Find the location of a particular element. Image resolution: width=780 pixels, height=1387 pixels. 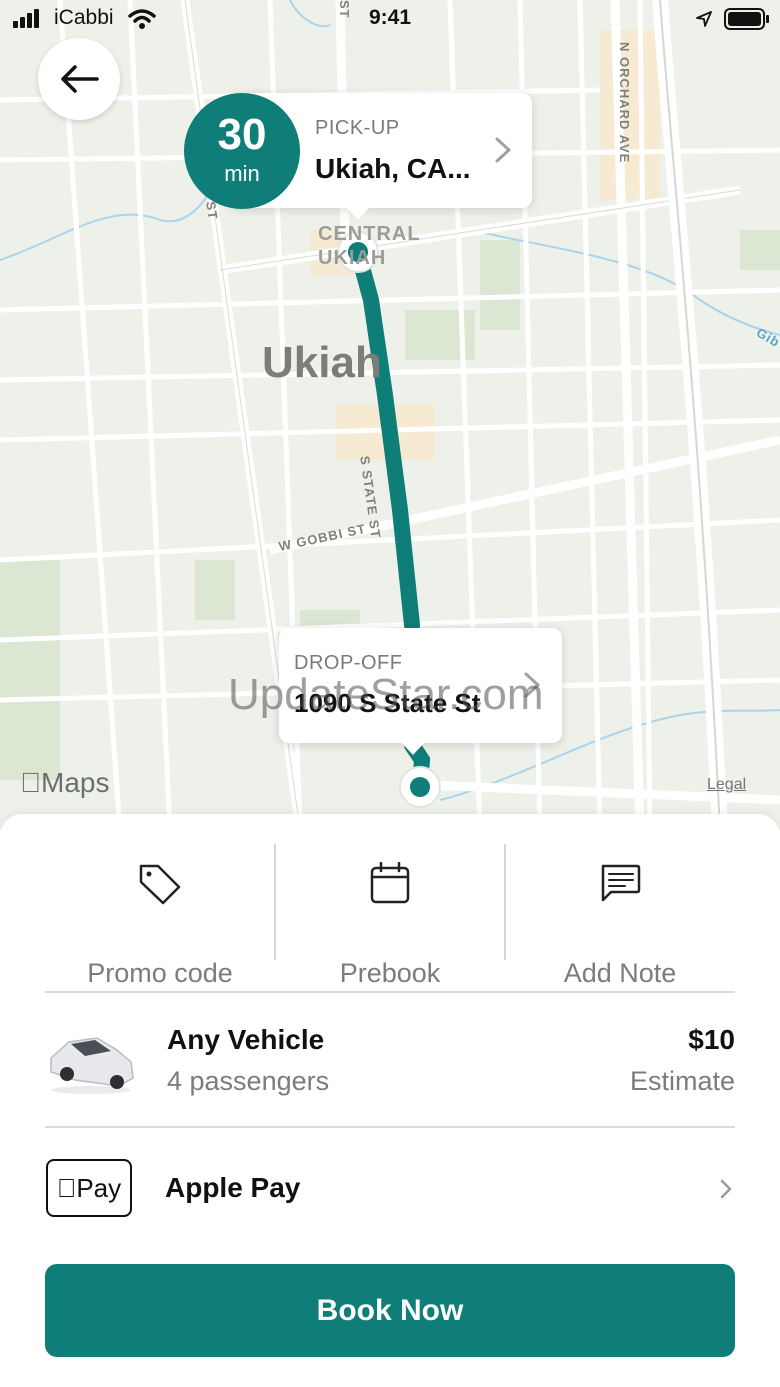

add-note-button: Add Note is located at coordinates (620, 916).